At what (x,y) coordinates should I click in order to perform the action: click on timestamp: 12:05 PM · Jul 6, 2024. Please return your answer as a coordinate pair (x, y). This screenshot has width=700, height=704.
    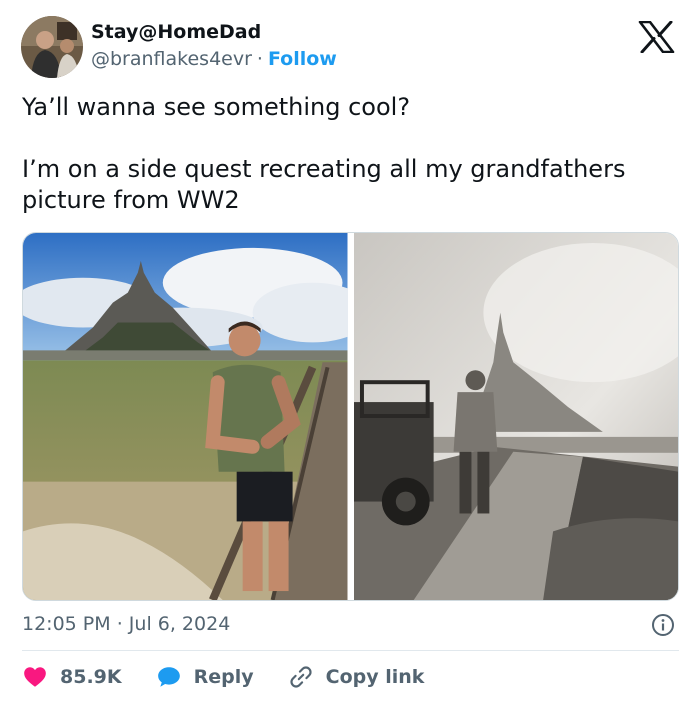
    Looking at the image, I should click on (126, 624).